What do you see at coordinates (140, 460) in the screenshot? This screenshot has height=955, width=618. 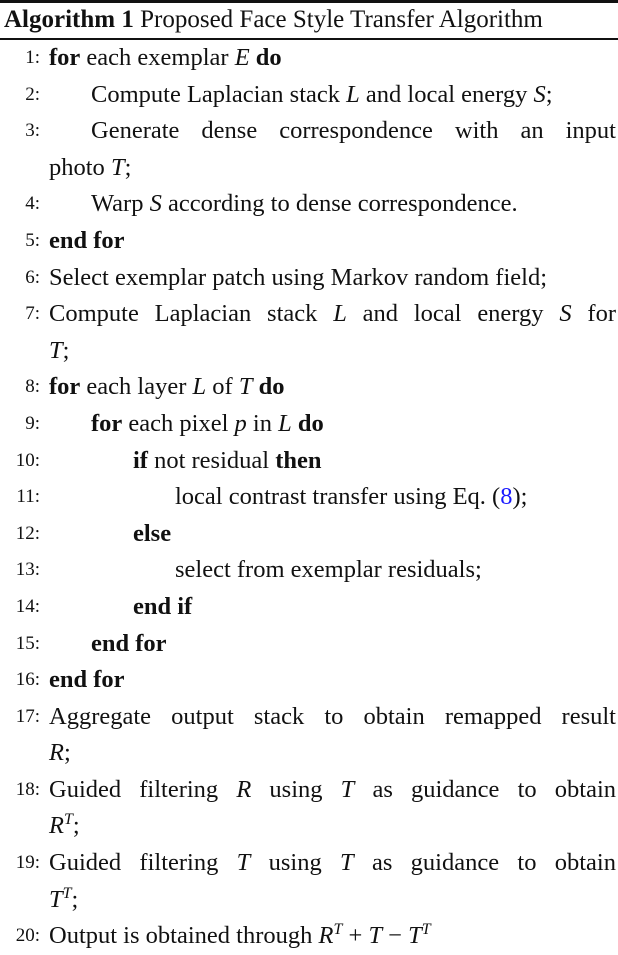 I see `keyword: if` at bounding box center [140, 460].